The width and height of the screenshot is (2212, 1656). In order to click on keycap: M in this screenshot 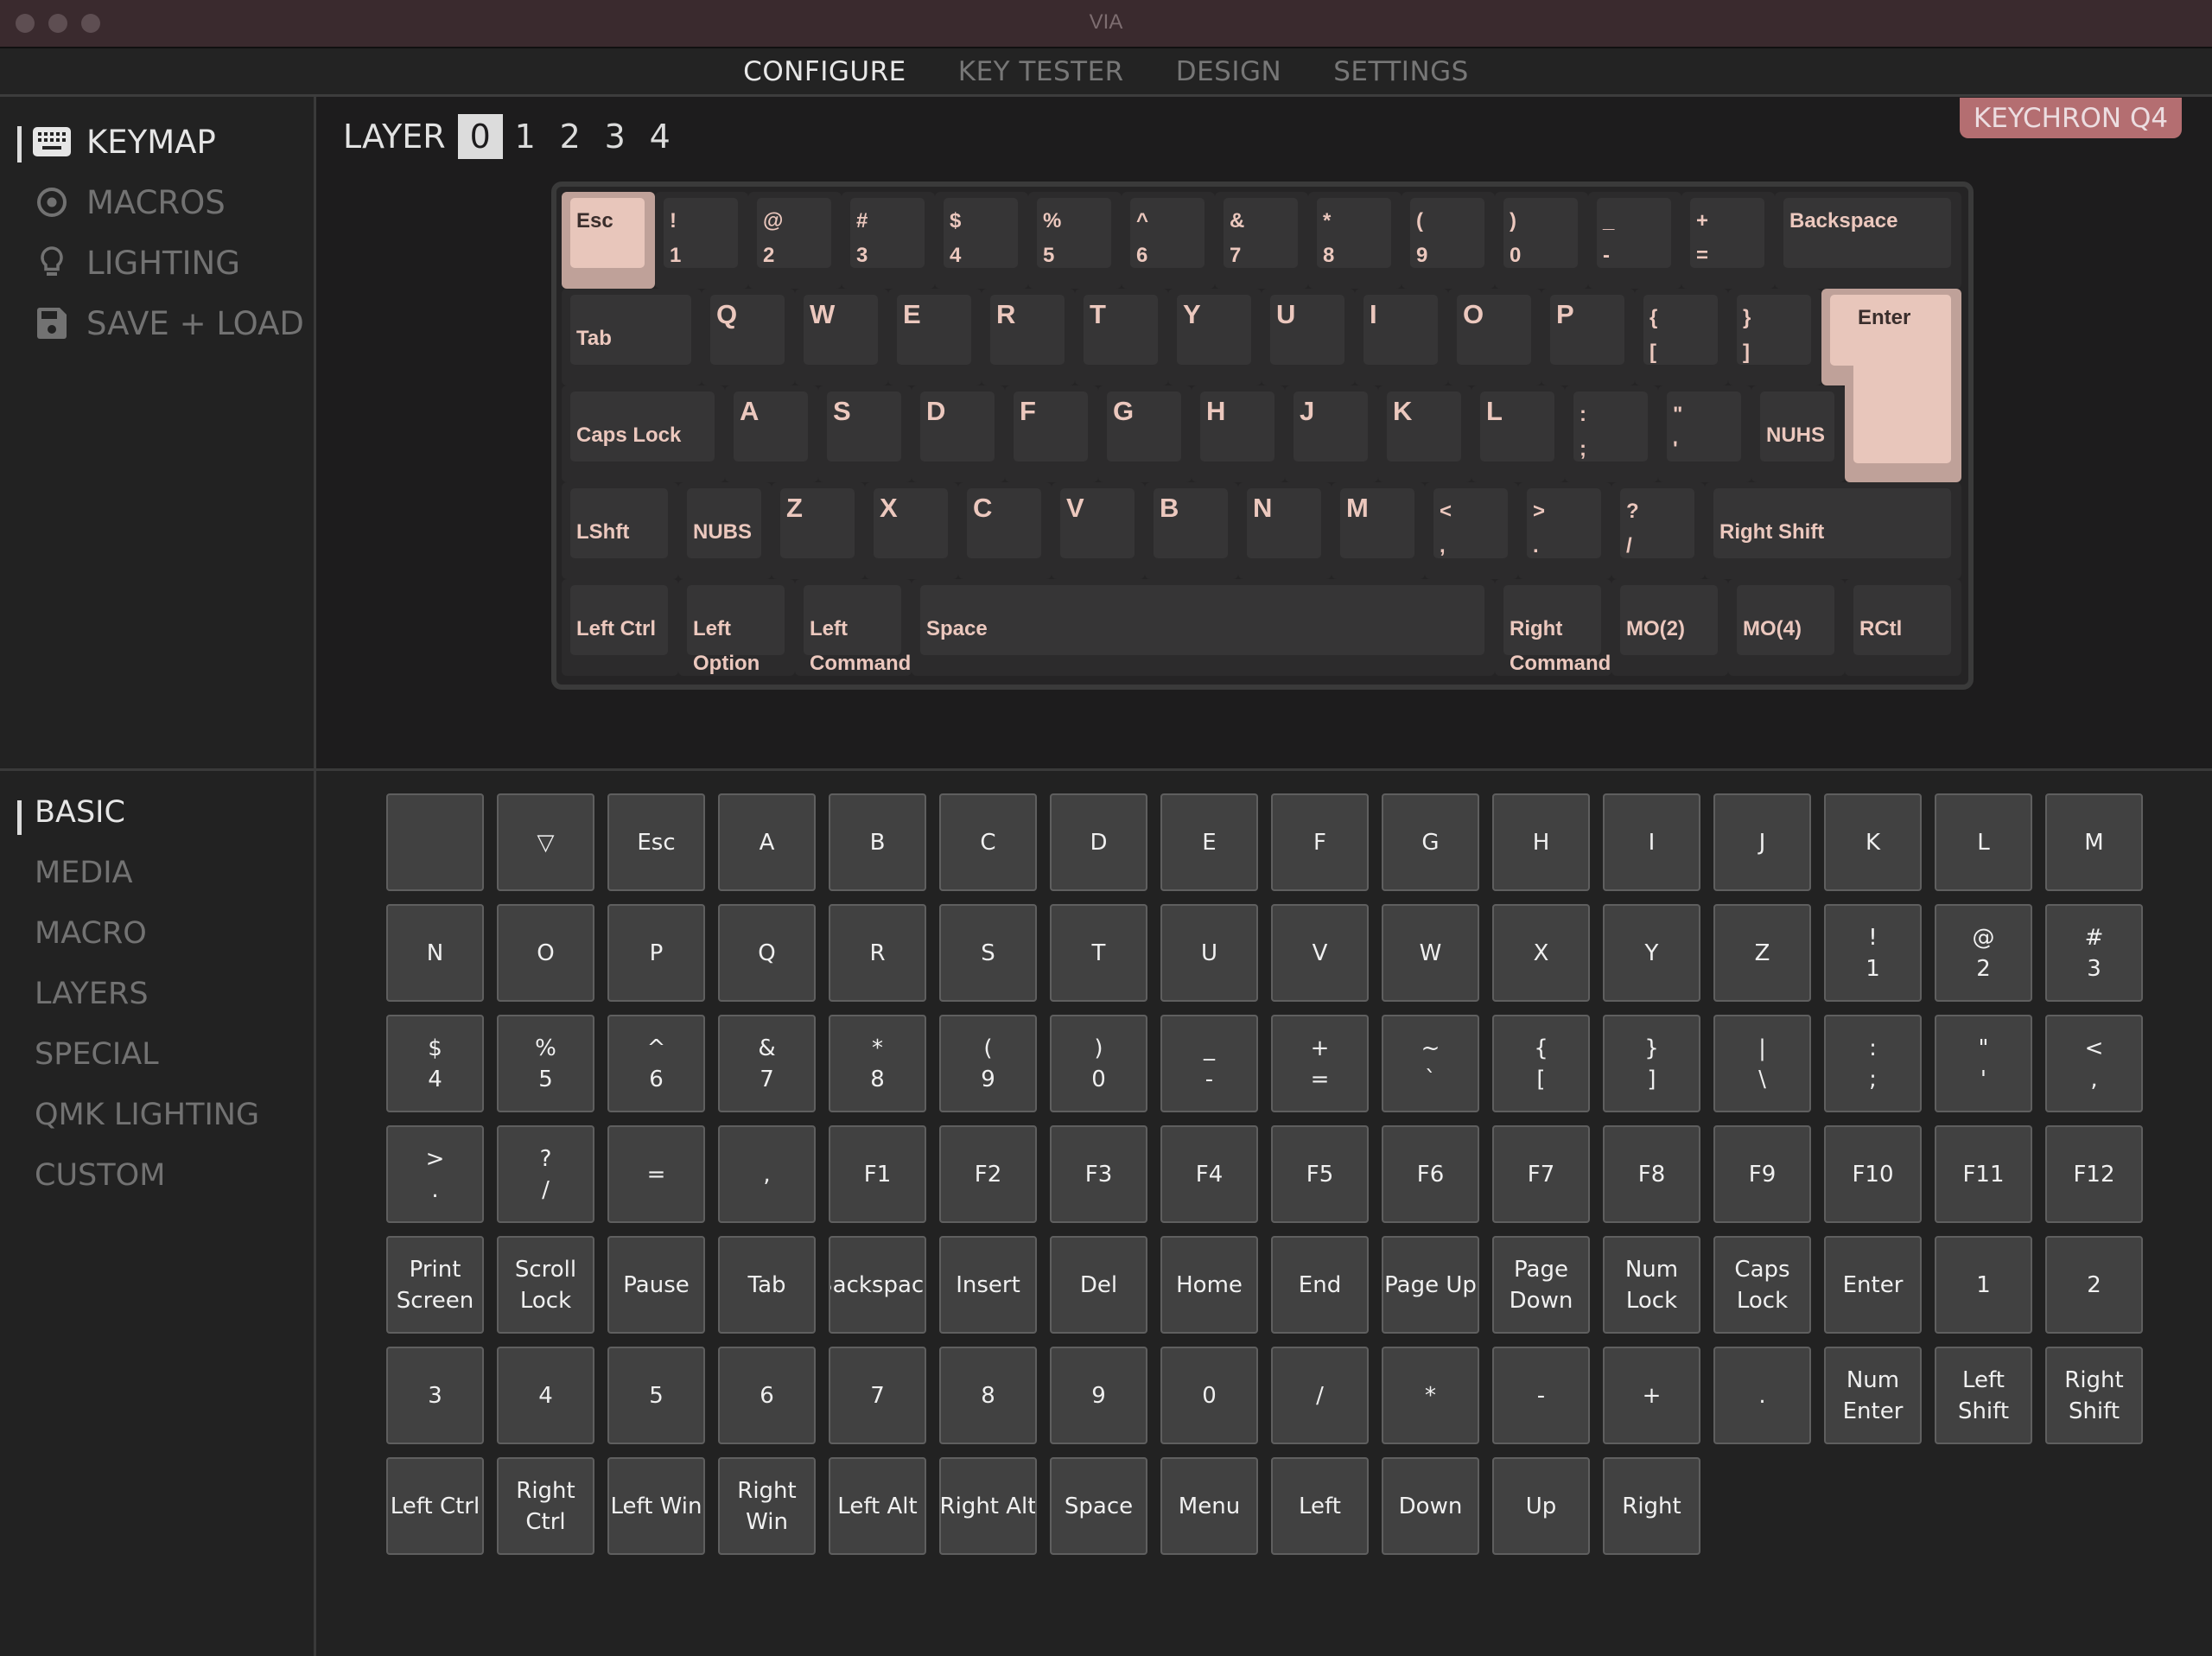, I will do `click(1378, 530)`.